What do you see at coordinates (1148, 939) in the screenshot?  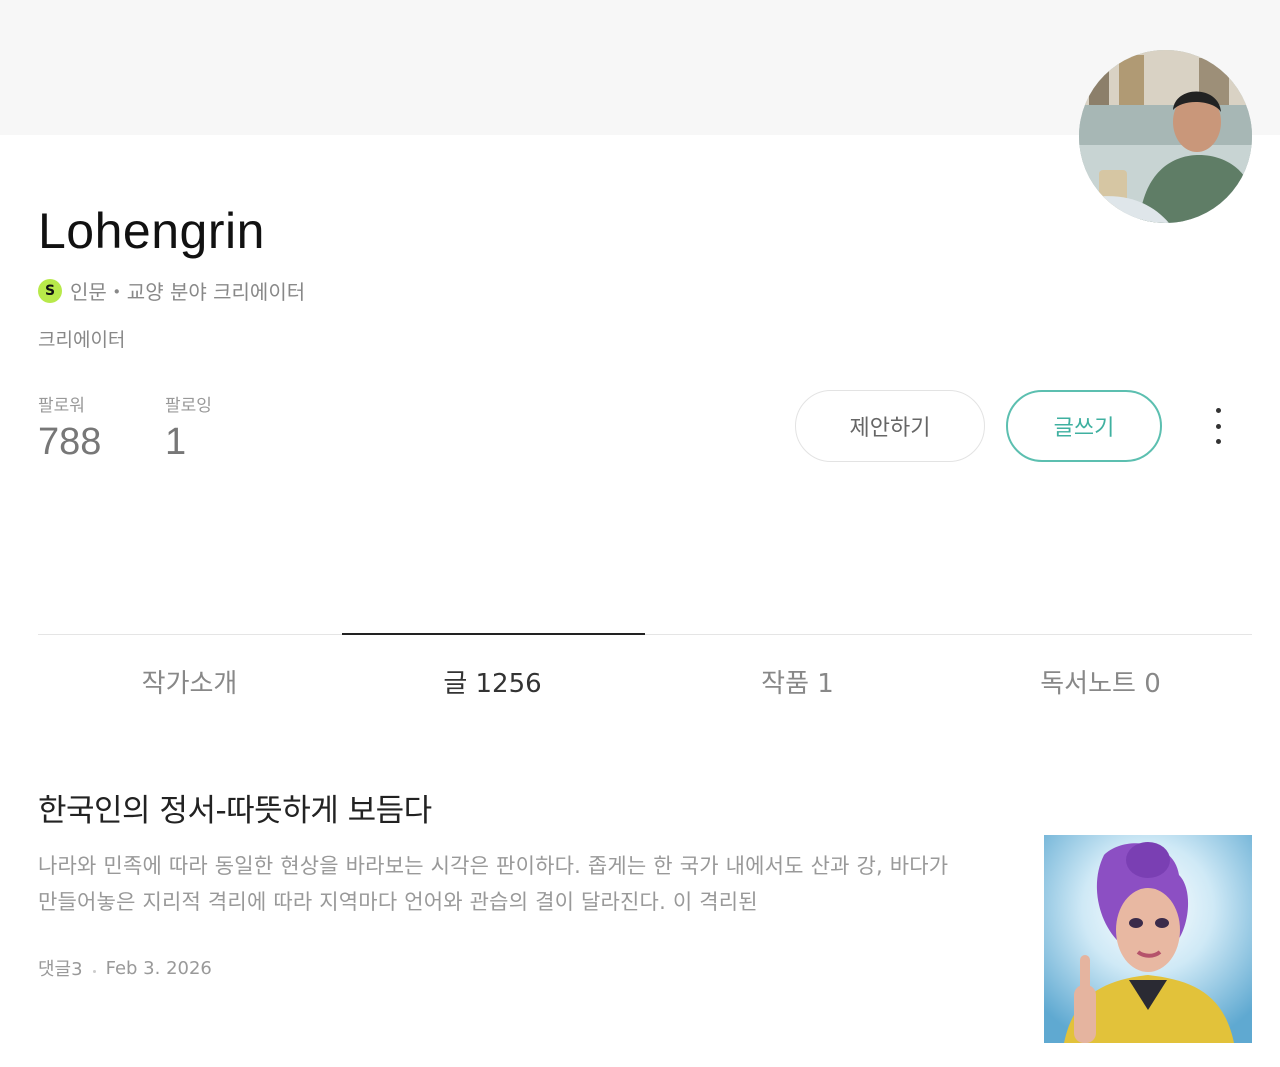 I see `post-thumbnail` at bounding box center [1148, 939].